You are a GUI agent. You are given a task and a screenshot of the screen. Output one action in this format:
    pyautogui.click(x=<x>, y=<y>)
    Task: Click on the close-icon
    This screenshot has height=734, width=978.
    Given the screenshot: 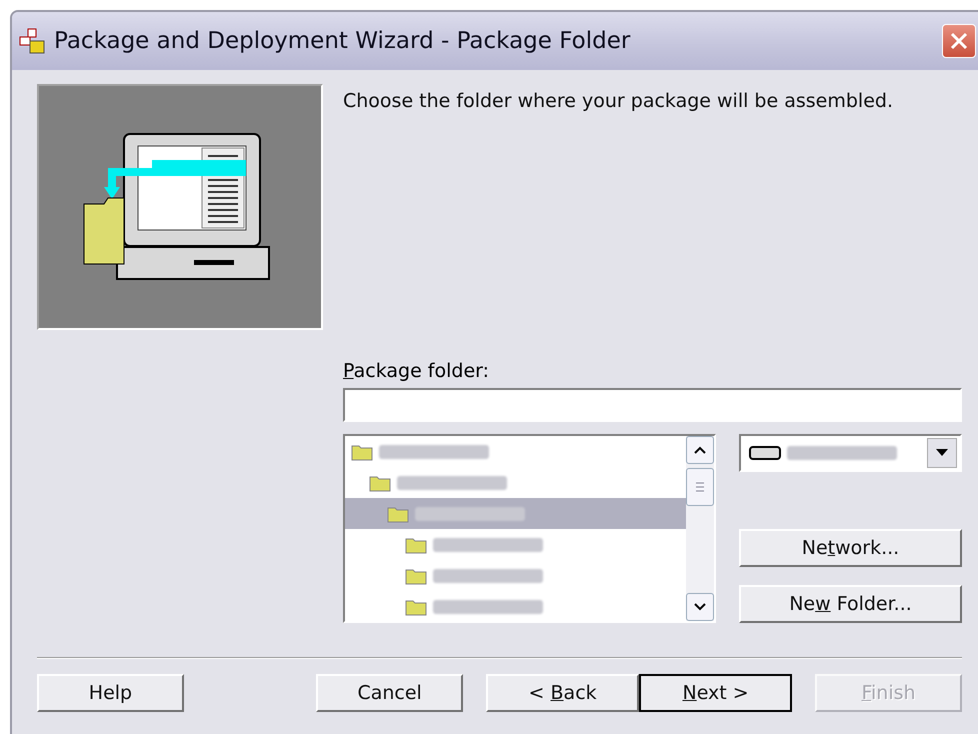 What is the action you would take?
    pyautogui.click(x=959, y=41)
    